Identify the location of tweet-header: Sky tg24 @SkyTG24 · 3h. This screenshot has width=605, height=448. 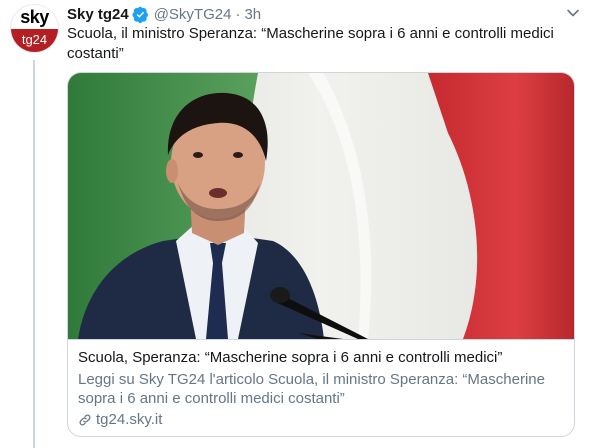
(164, 14).